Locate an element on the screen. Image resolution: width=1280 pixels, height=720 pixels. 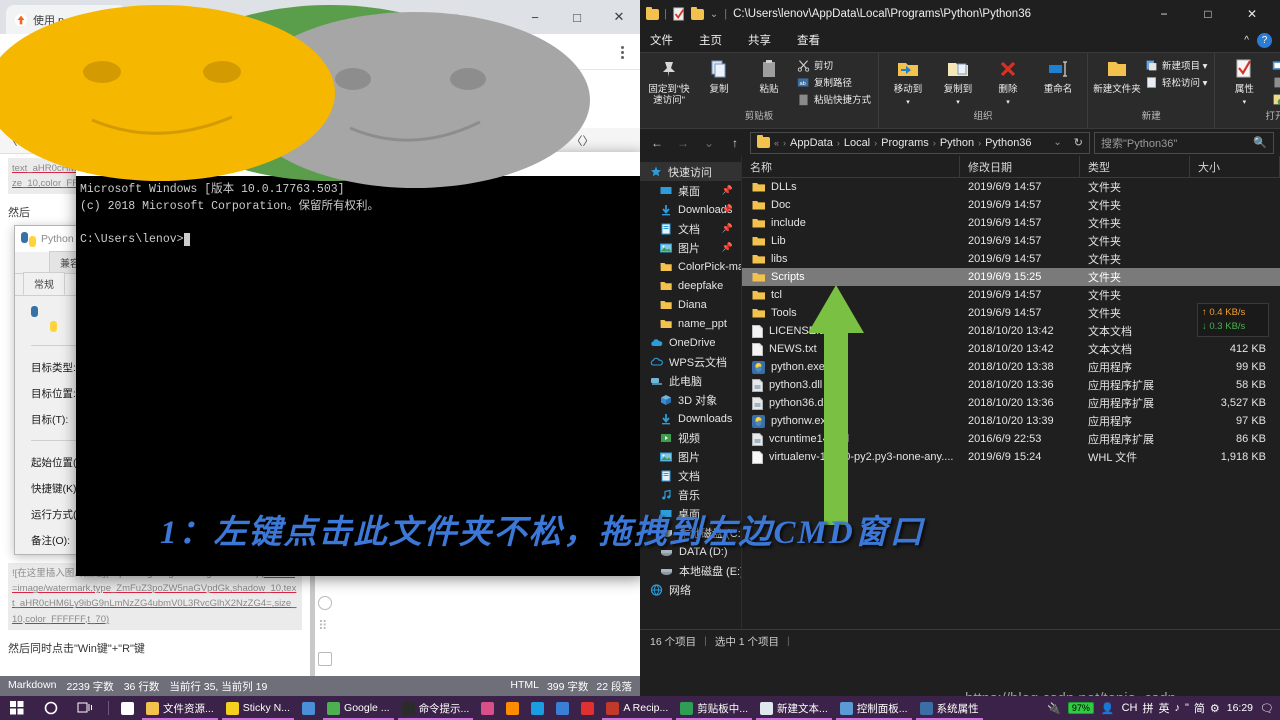
sidebar-item: deepfake is located at coordinates (690, 285).